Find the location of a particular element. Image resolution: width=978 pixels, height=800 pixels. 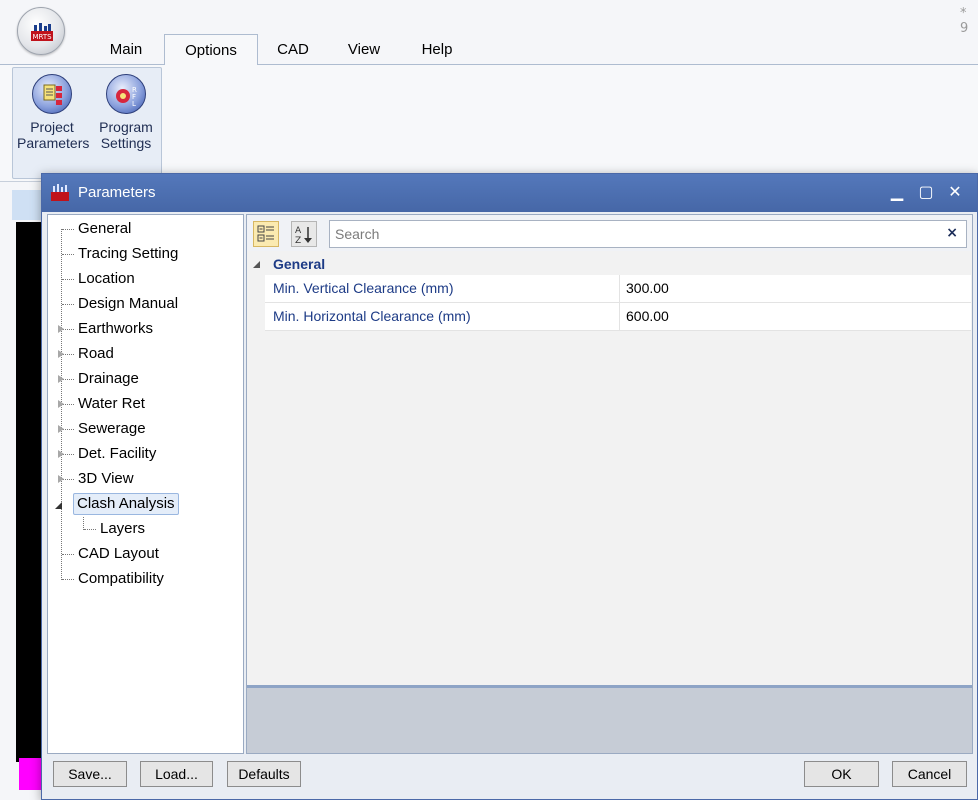

minimize-button: ▁ is located at coordinates (897, 192).